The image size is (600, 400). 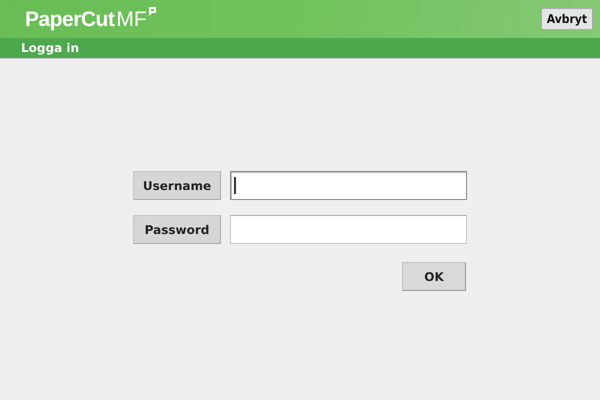 I want to click on ok-button: OK, so click(x=434, y=276).